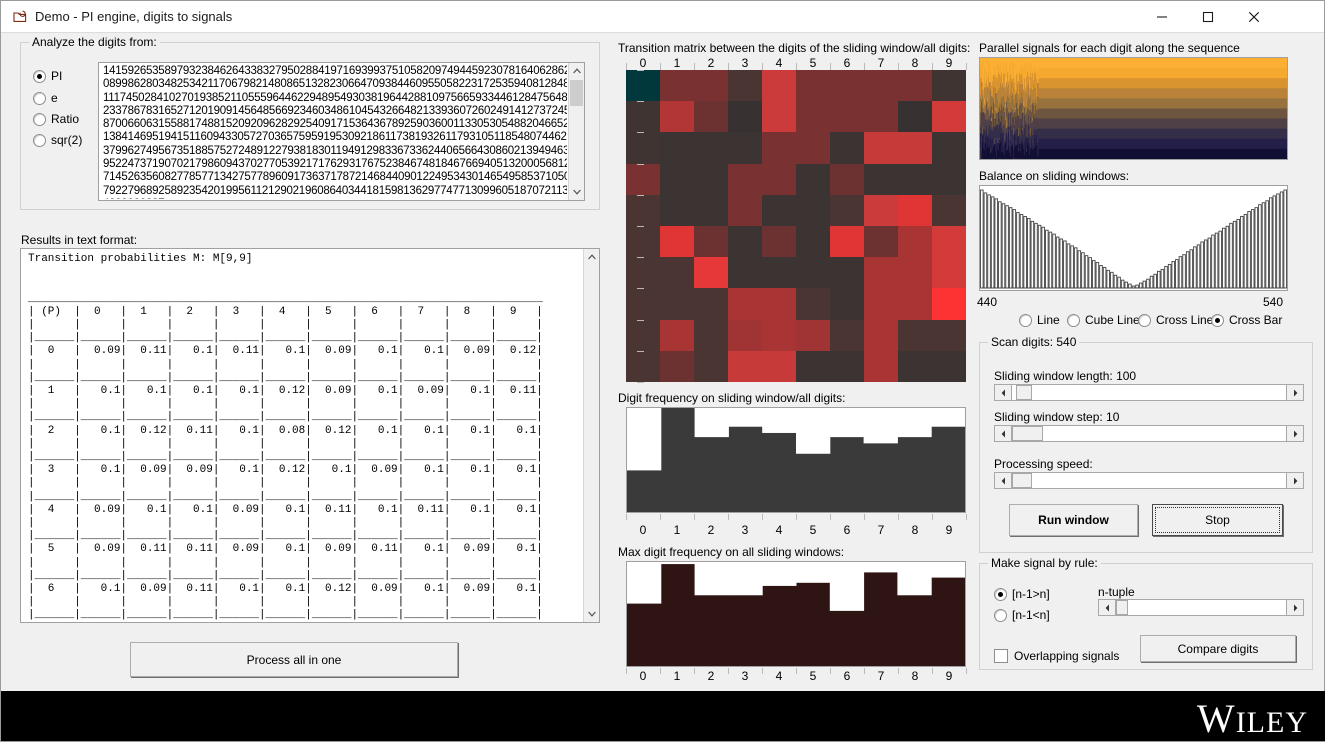 The width and height of the screenshot is (1325, 742). I want to click on window-step-slider, so click(1149, 433).